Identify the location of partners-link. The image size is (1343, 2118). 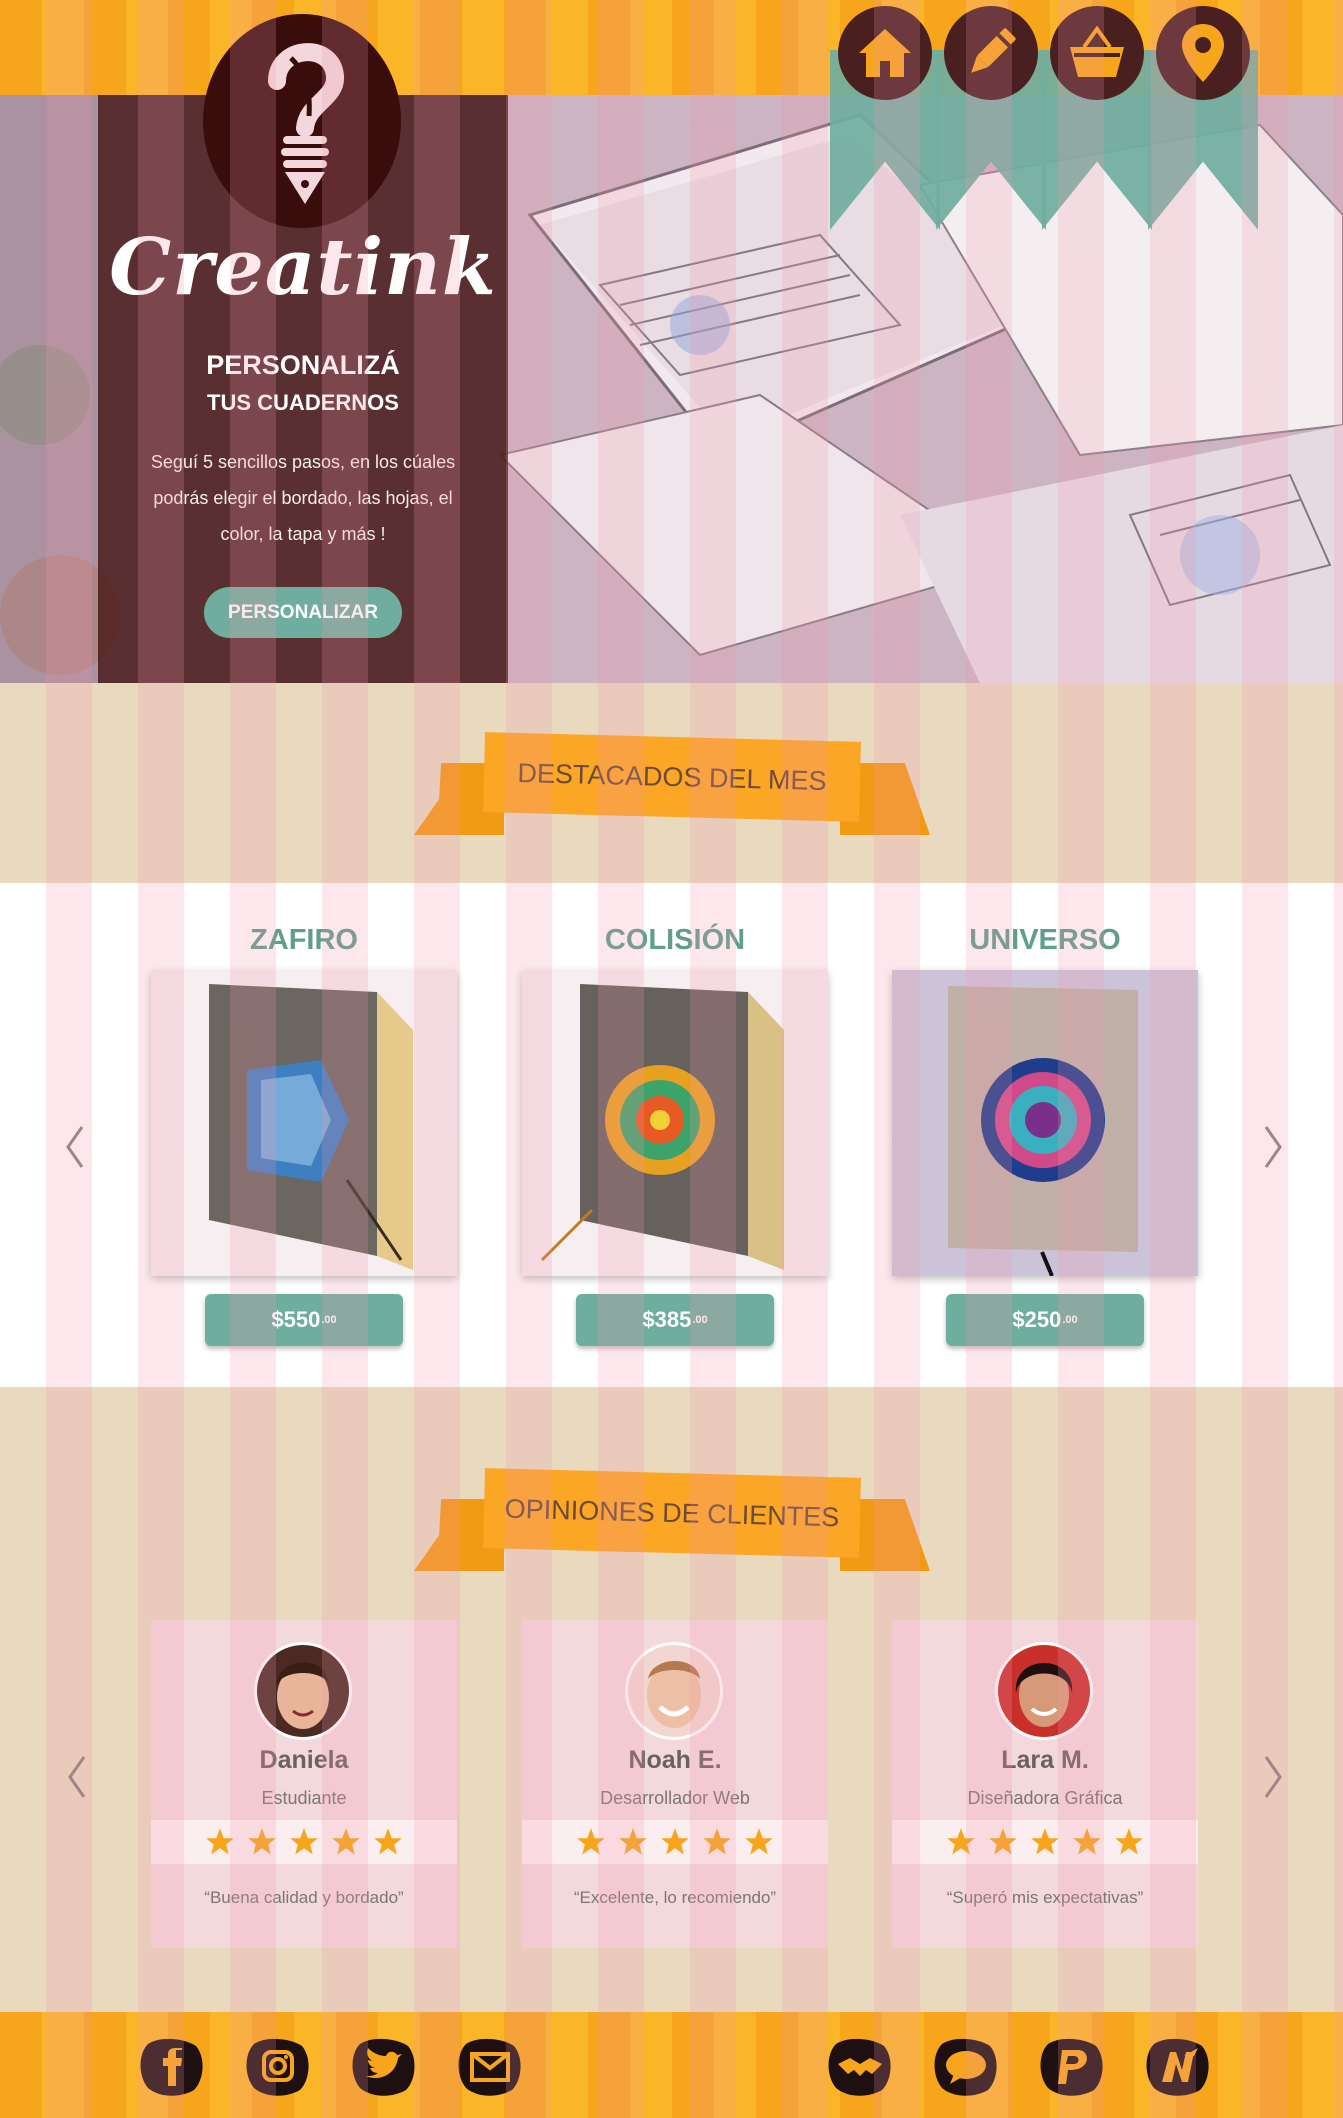
(860, 2067).